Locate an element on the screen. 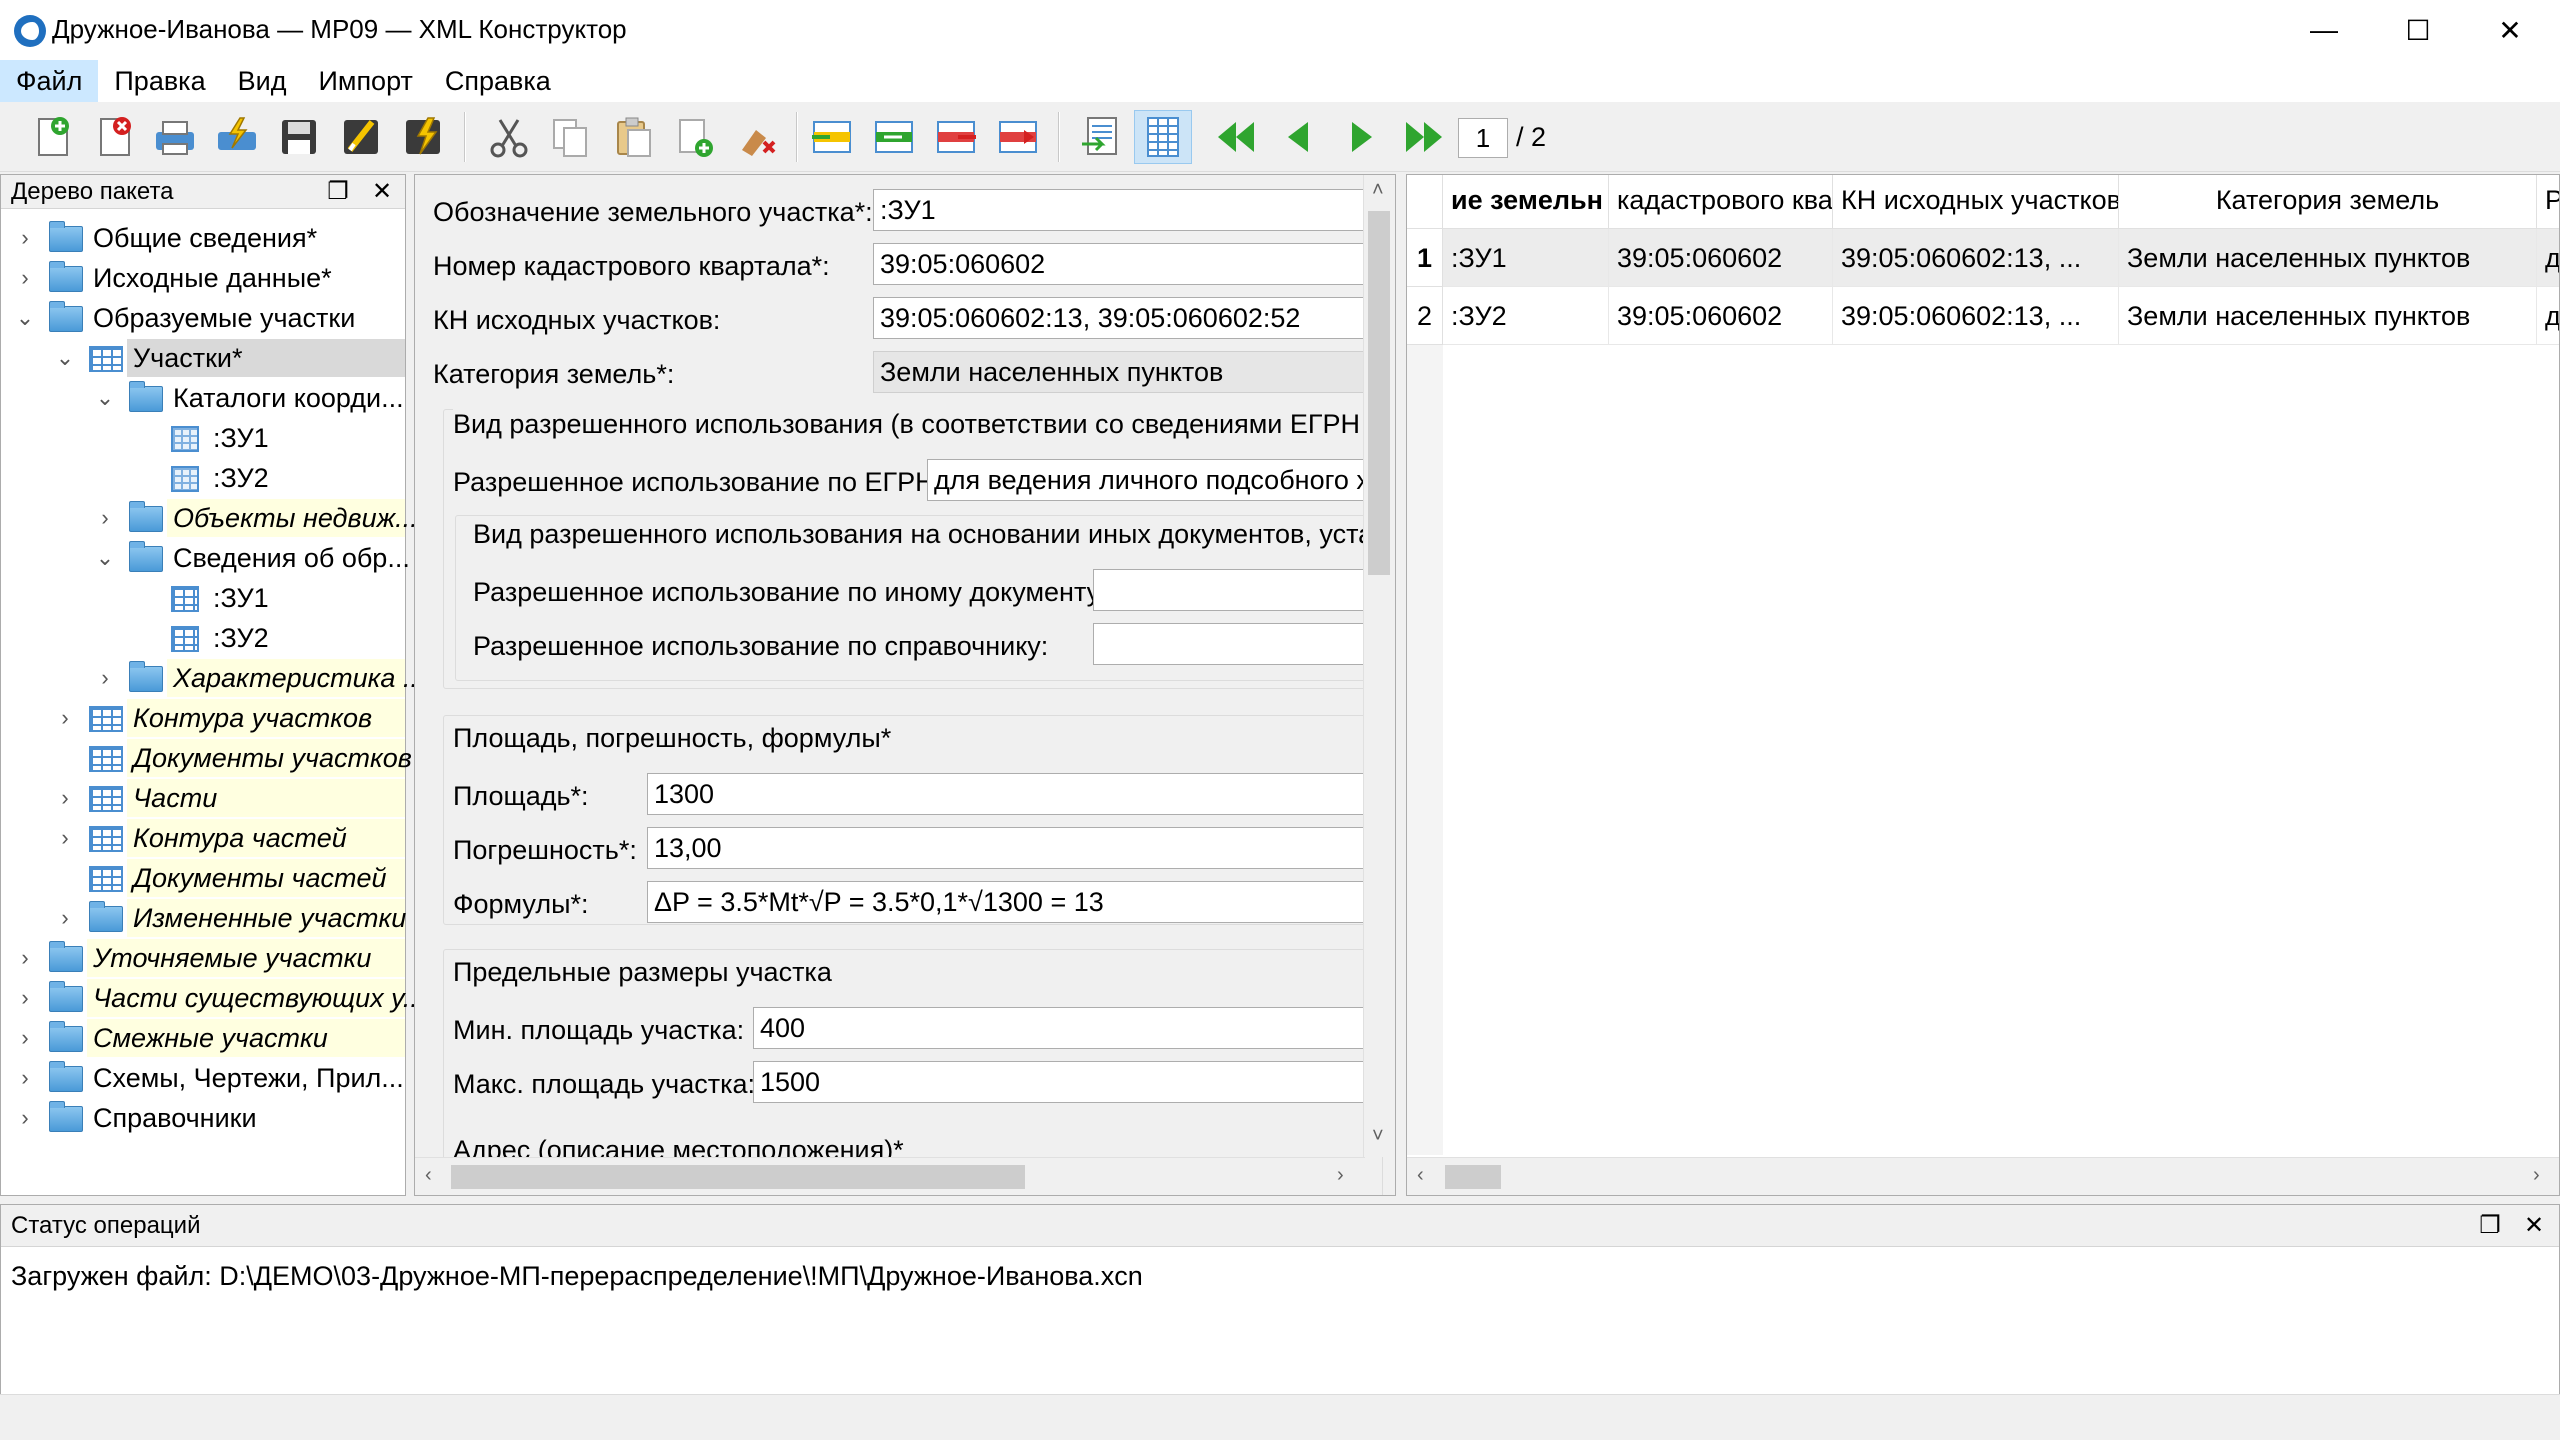 Image resolution: width=2560 pixels, height=1440 pixels. tree-item: › Части is located at coordinates (203, 798).